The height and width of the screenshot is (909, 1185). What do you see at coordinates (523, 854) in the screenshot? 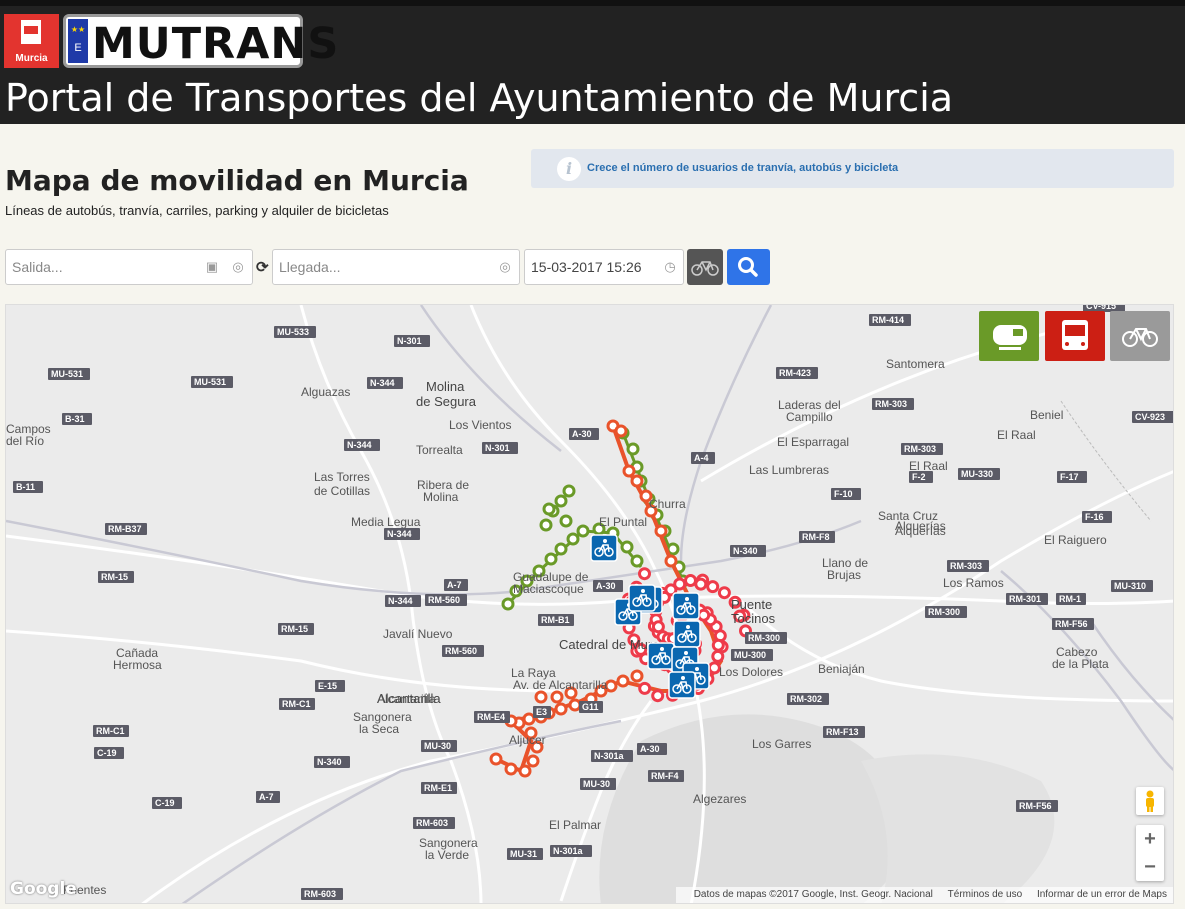
I see `svg-text: MU-31` at bounding box center [523, 854].